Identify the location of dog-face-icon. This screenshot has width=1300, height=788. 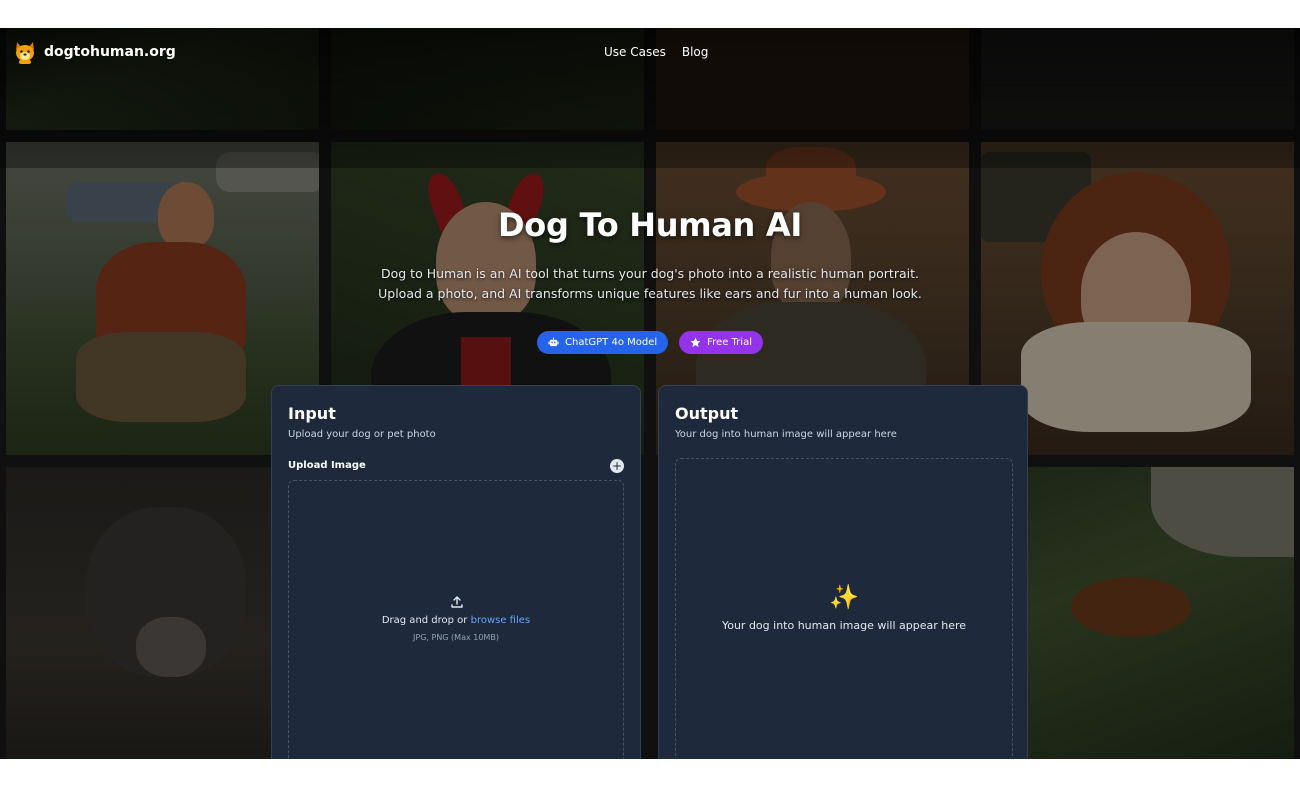
(25, 53).